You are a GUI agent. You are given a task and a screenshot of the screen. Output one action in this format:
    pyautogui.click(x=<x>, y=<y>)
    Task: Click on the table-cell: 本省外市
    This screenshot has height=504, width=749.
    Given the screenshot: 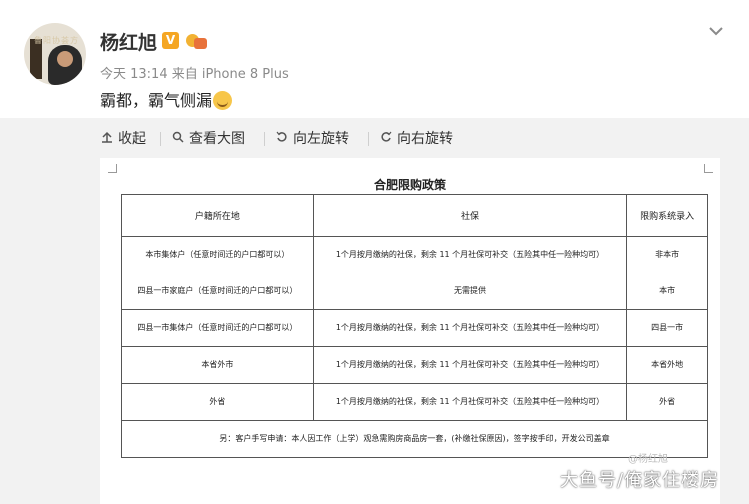 What is the action you would take?
    pyautogui.click(x=217, y=365)
    